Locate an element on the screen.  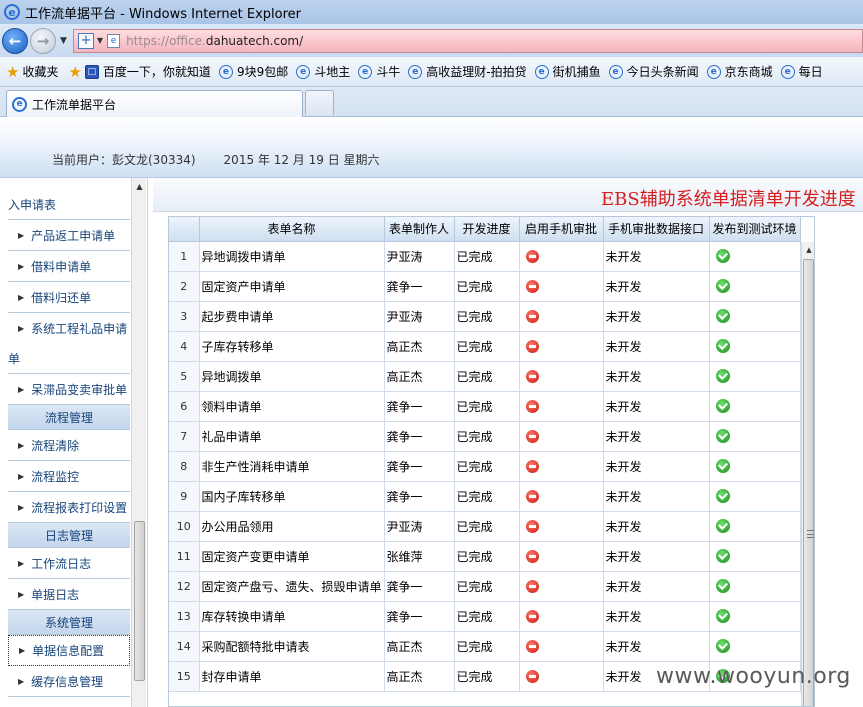
column-header: 表单名称 is located at coordinates (292, 229).